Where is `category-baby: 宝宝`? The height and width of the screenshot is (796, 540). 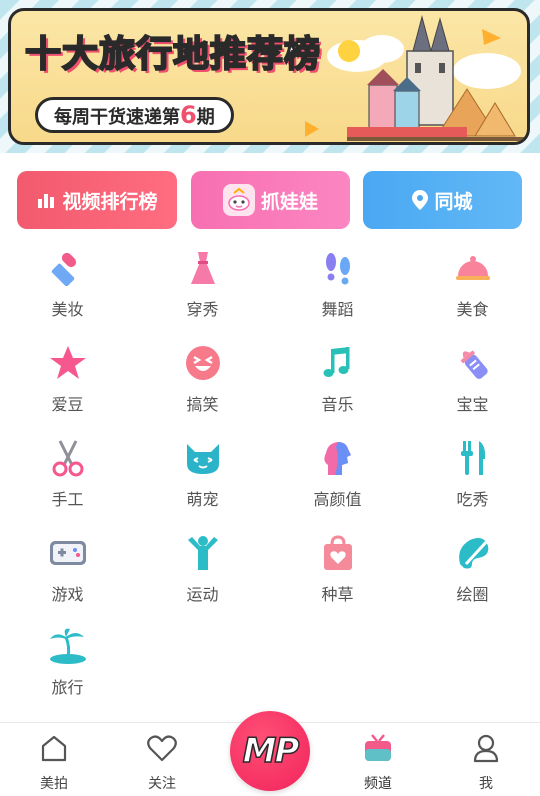
category-baby: 宝宝 is located at coordinates (472, 383).